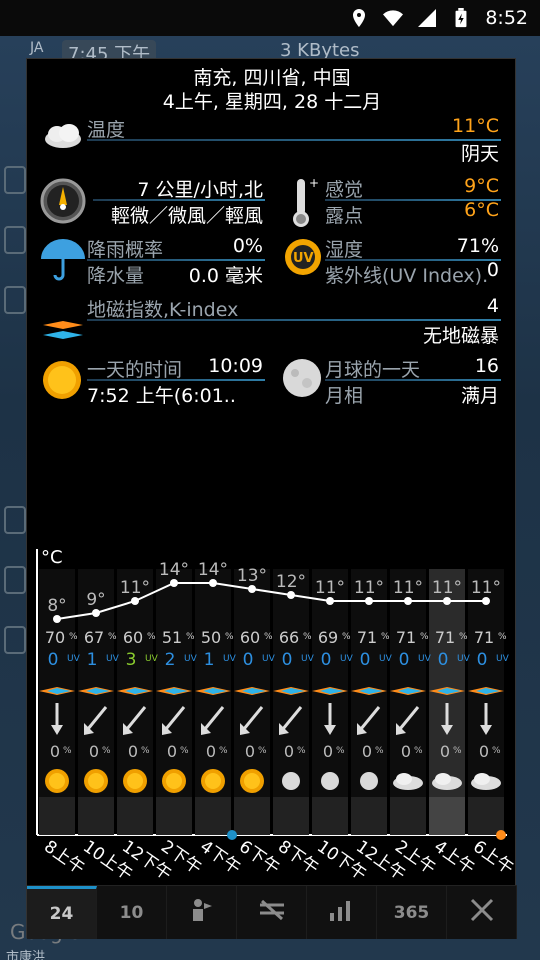 This screenshot has width=540, height=960. Describe the element at coordinates (454, 858) in the screenshot. I see `time-label: 4上午` at that location.